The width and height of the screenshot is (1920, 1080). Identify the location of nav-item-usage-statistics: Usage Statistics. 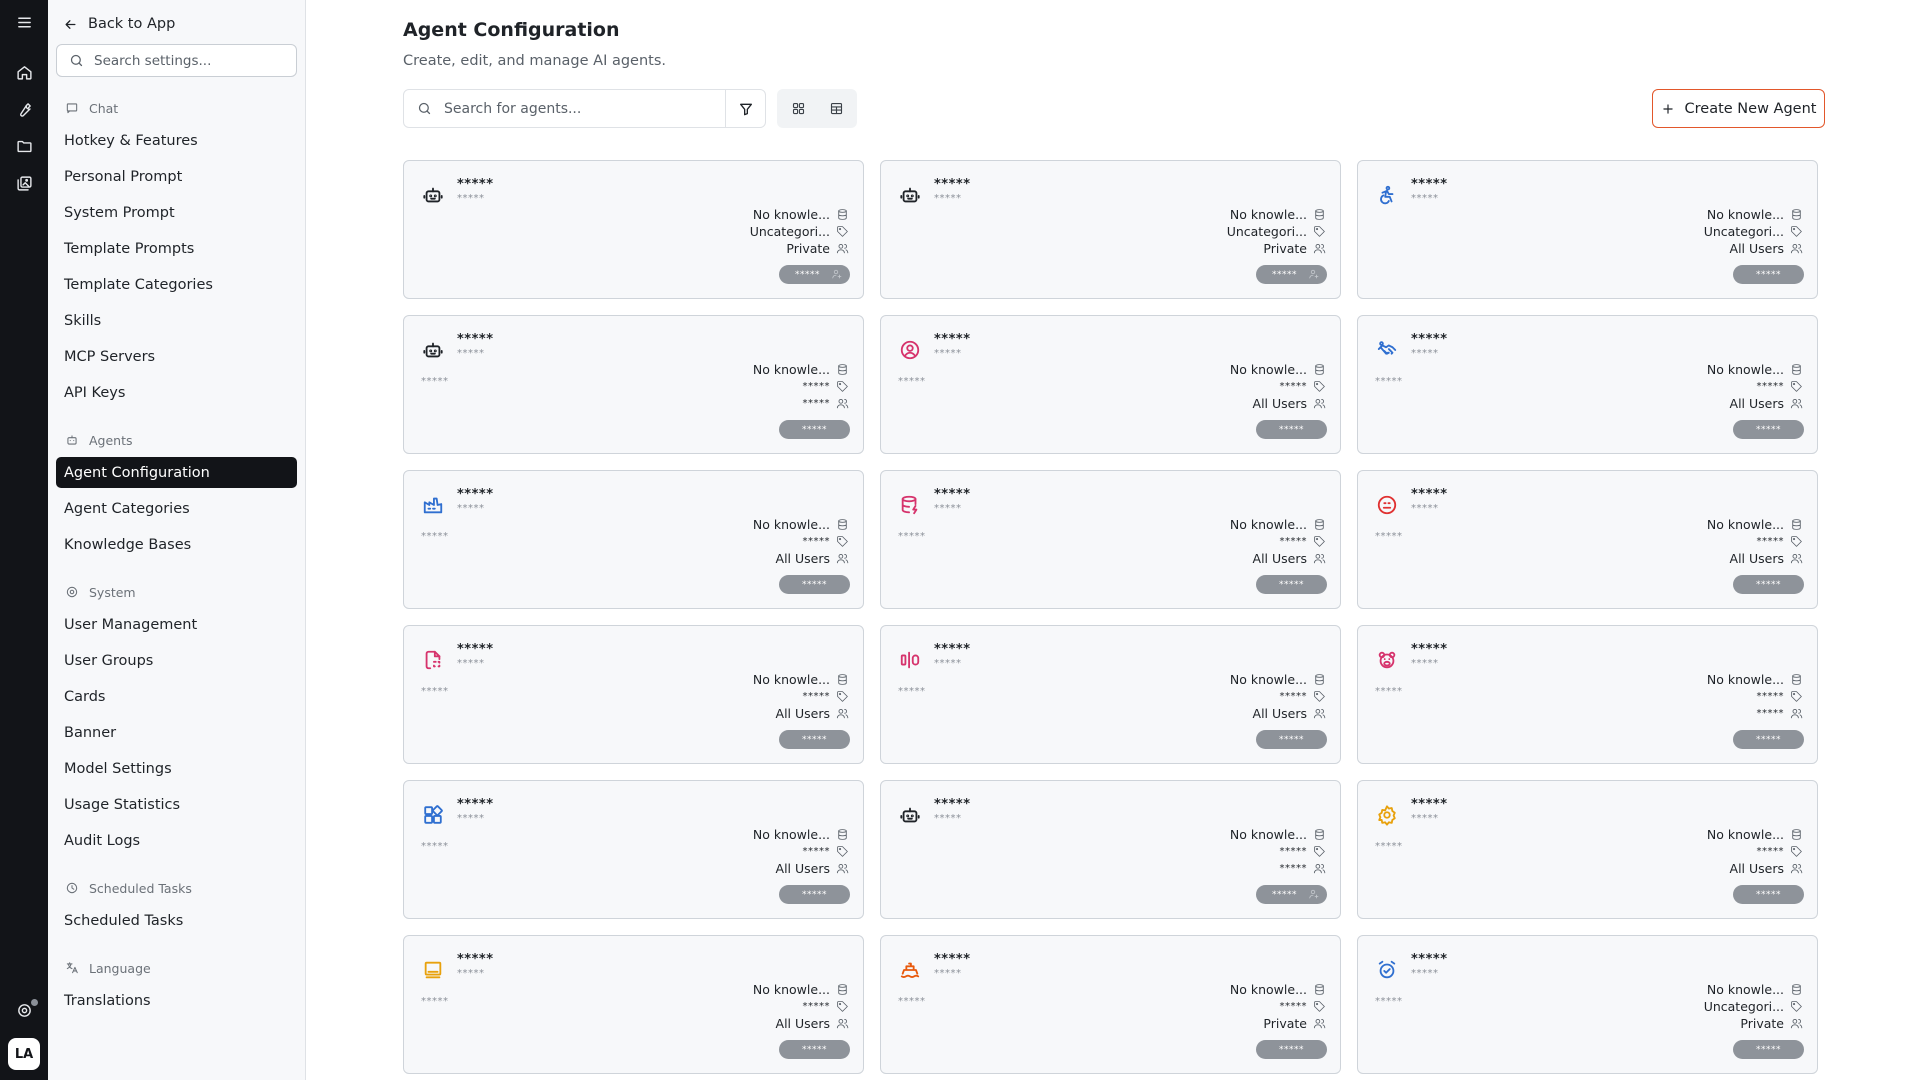
(176, 804).